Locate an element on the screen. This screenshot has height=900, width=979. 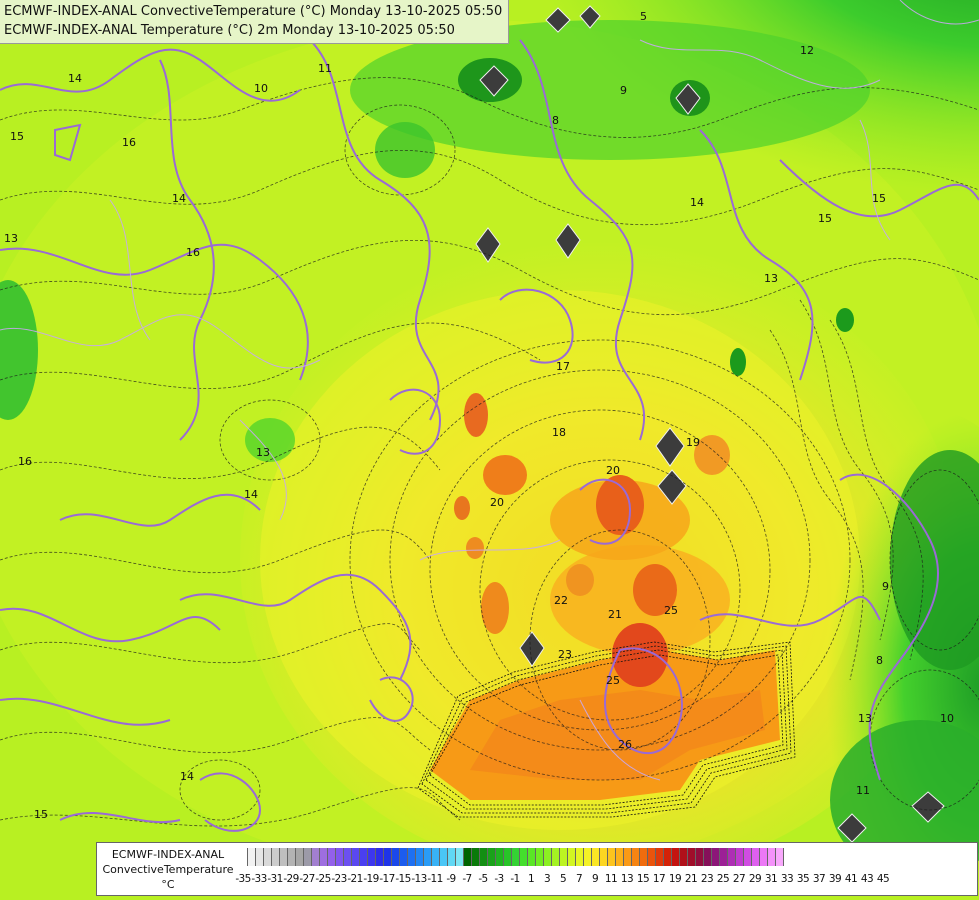
legend-tick-label: 21 is located at coordinates (691, 879).